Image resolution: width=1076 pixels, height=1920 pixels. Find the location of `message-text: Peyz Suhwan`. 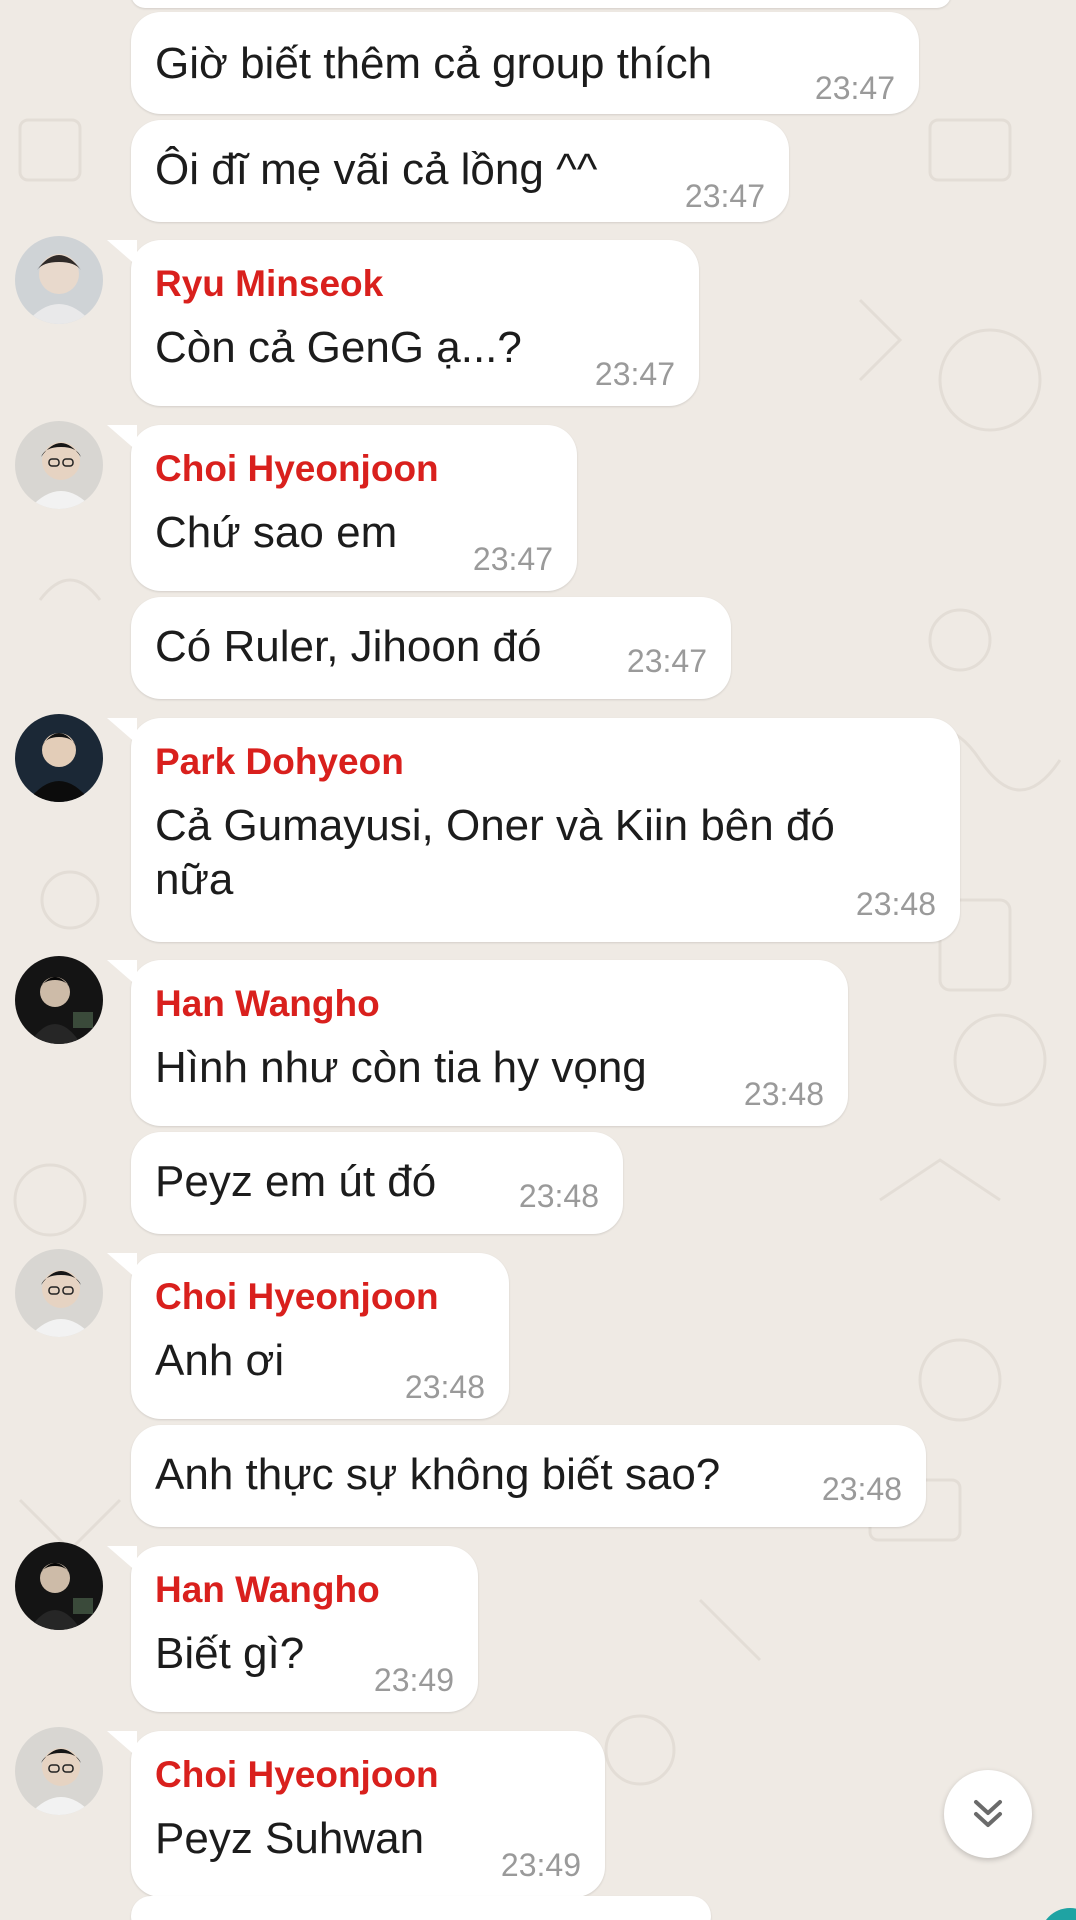

message-text: Peyz Suhwan is located at coordinates (290, 1838).